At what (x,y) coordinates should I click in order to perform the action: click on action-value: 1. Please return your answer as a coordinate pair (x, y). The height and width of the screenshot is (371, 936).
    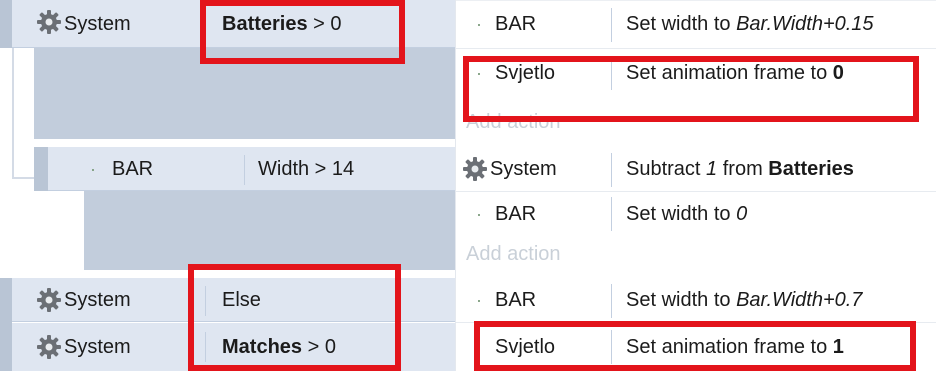
    Looking at the image, I should click on (838, 346).